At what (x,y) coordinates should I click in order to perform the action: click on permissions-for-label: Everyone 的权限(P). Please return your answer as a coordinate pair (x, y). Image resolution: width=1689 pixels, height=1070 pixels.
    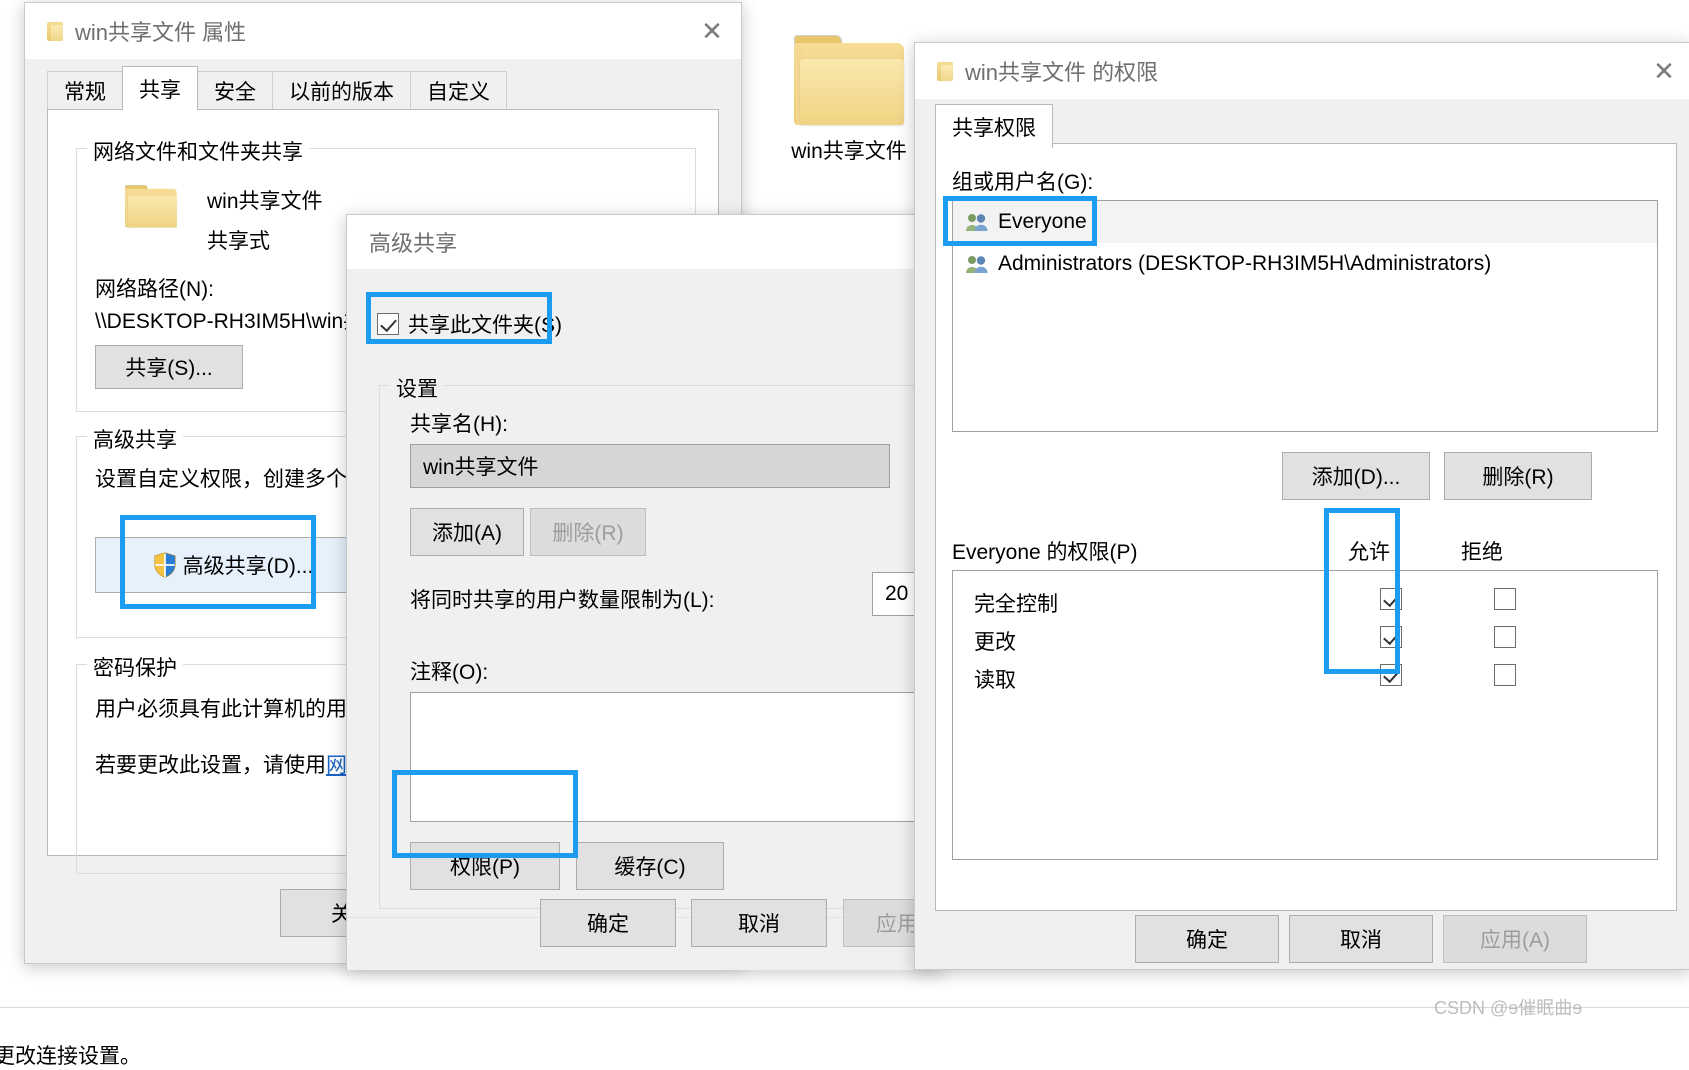
    Looking at the image, I should click on (1045, 552).